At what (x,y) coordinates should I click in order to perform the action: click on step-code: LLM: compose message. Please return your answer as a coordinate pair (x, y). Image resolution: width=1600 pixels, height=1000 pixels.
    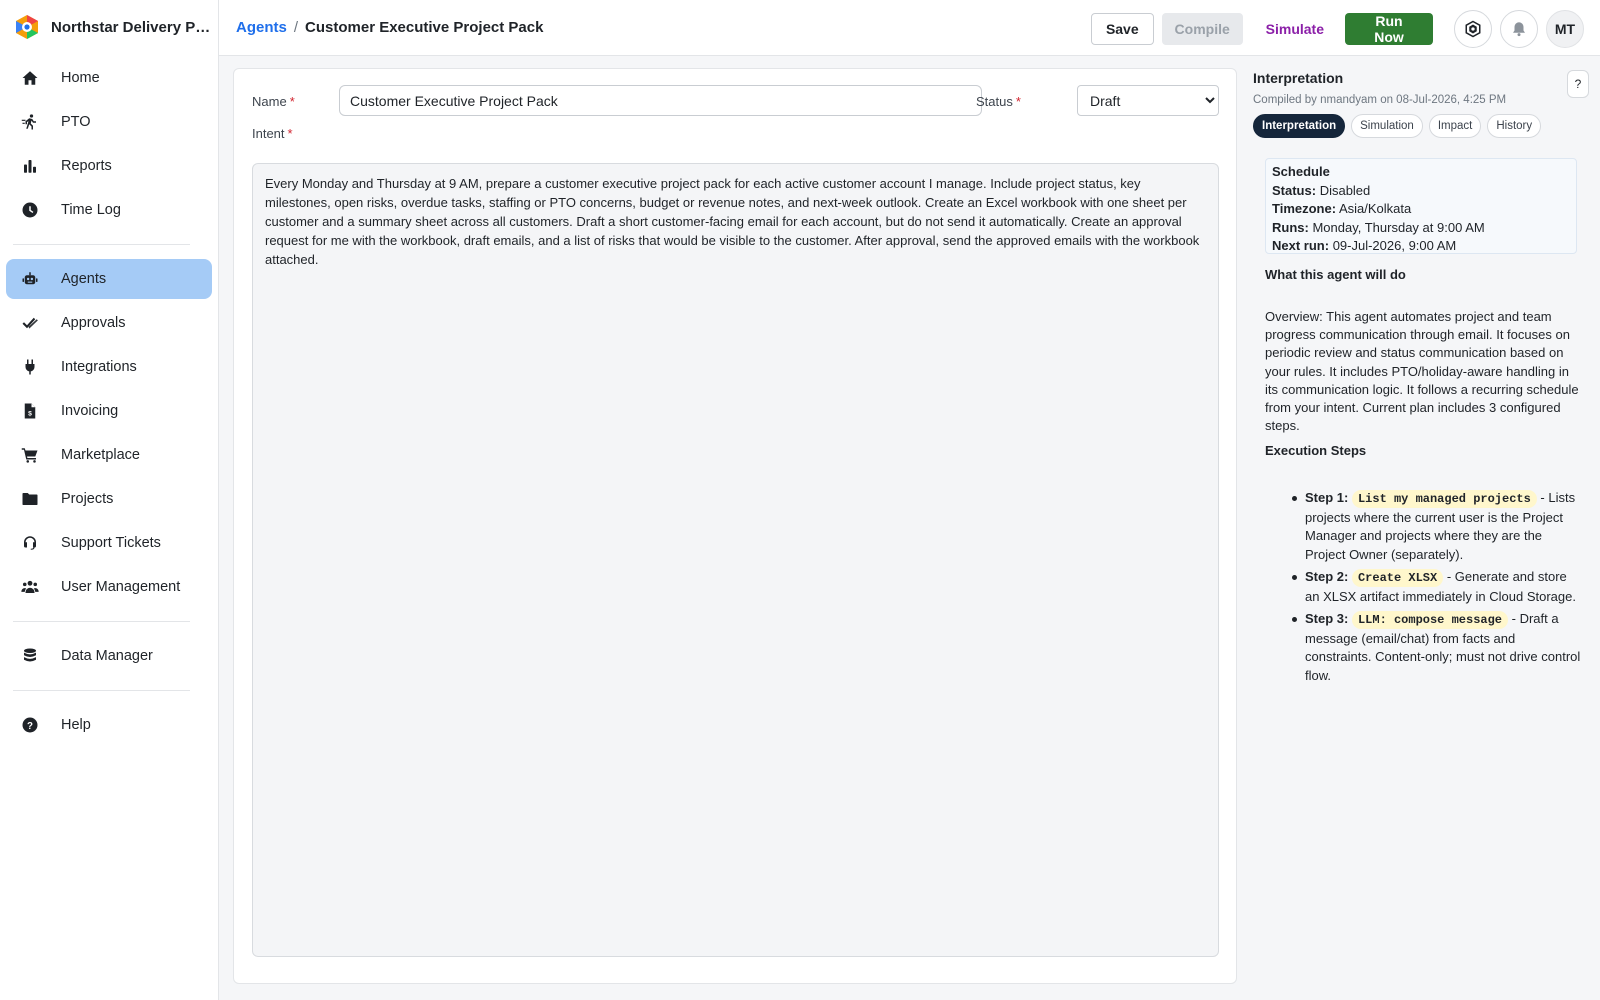
    Looking at the image, I should click on (1429, 620).